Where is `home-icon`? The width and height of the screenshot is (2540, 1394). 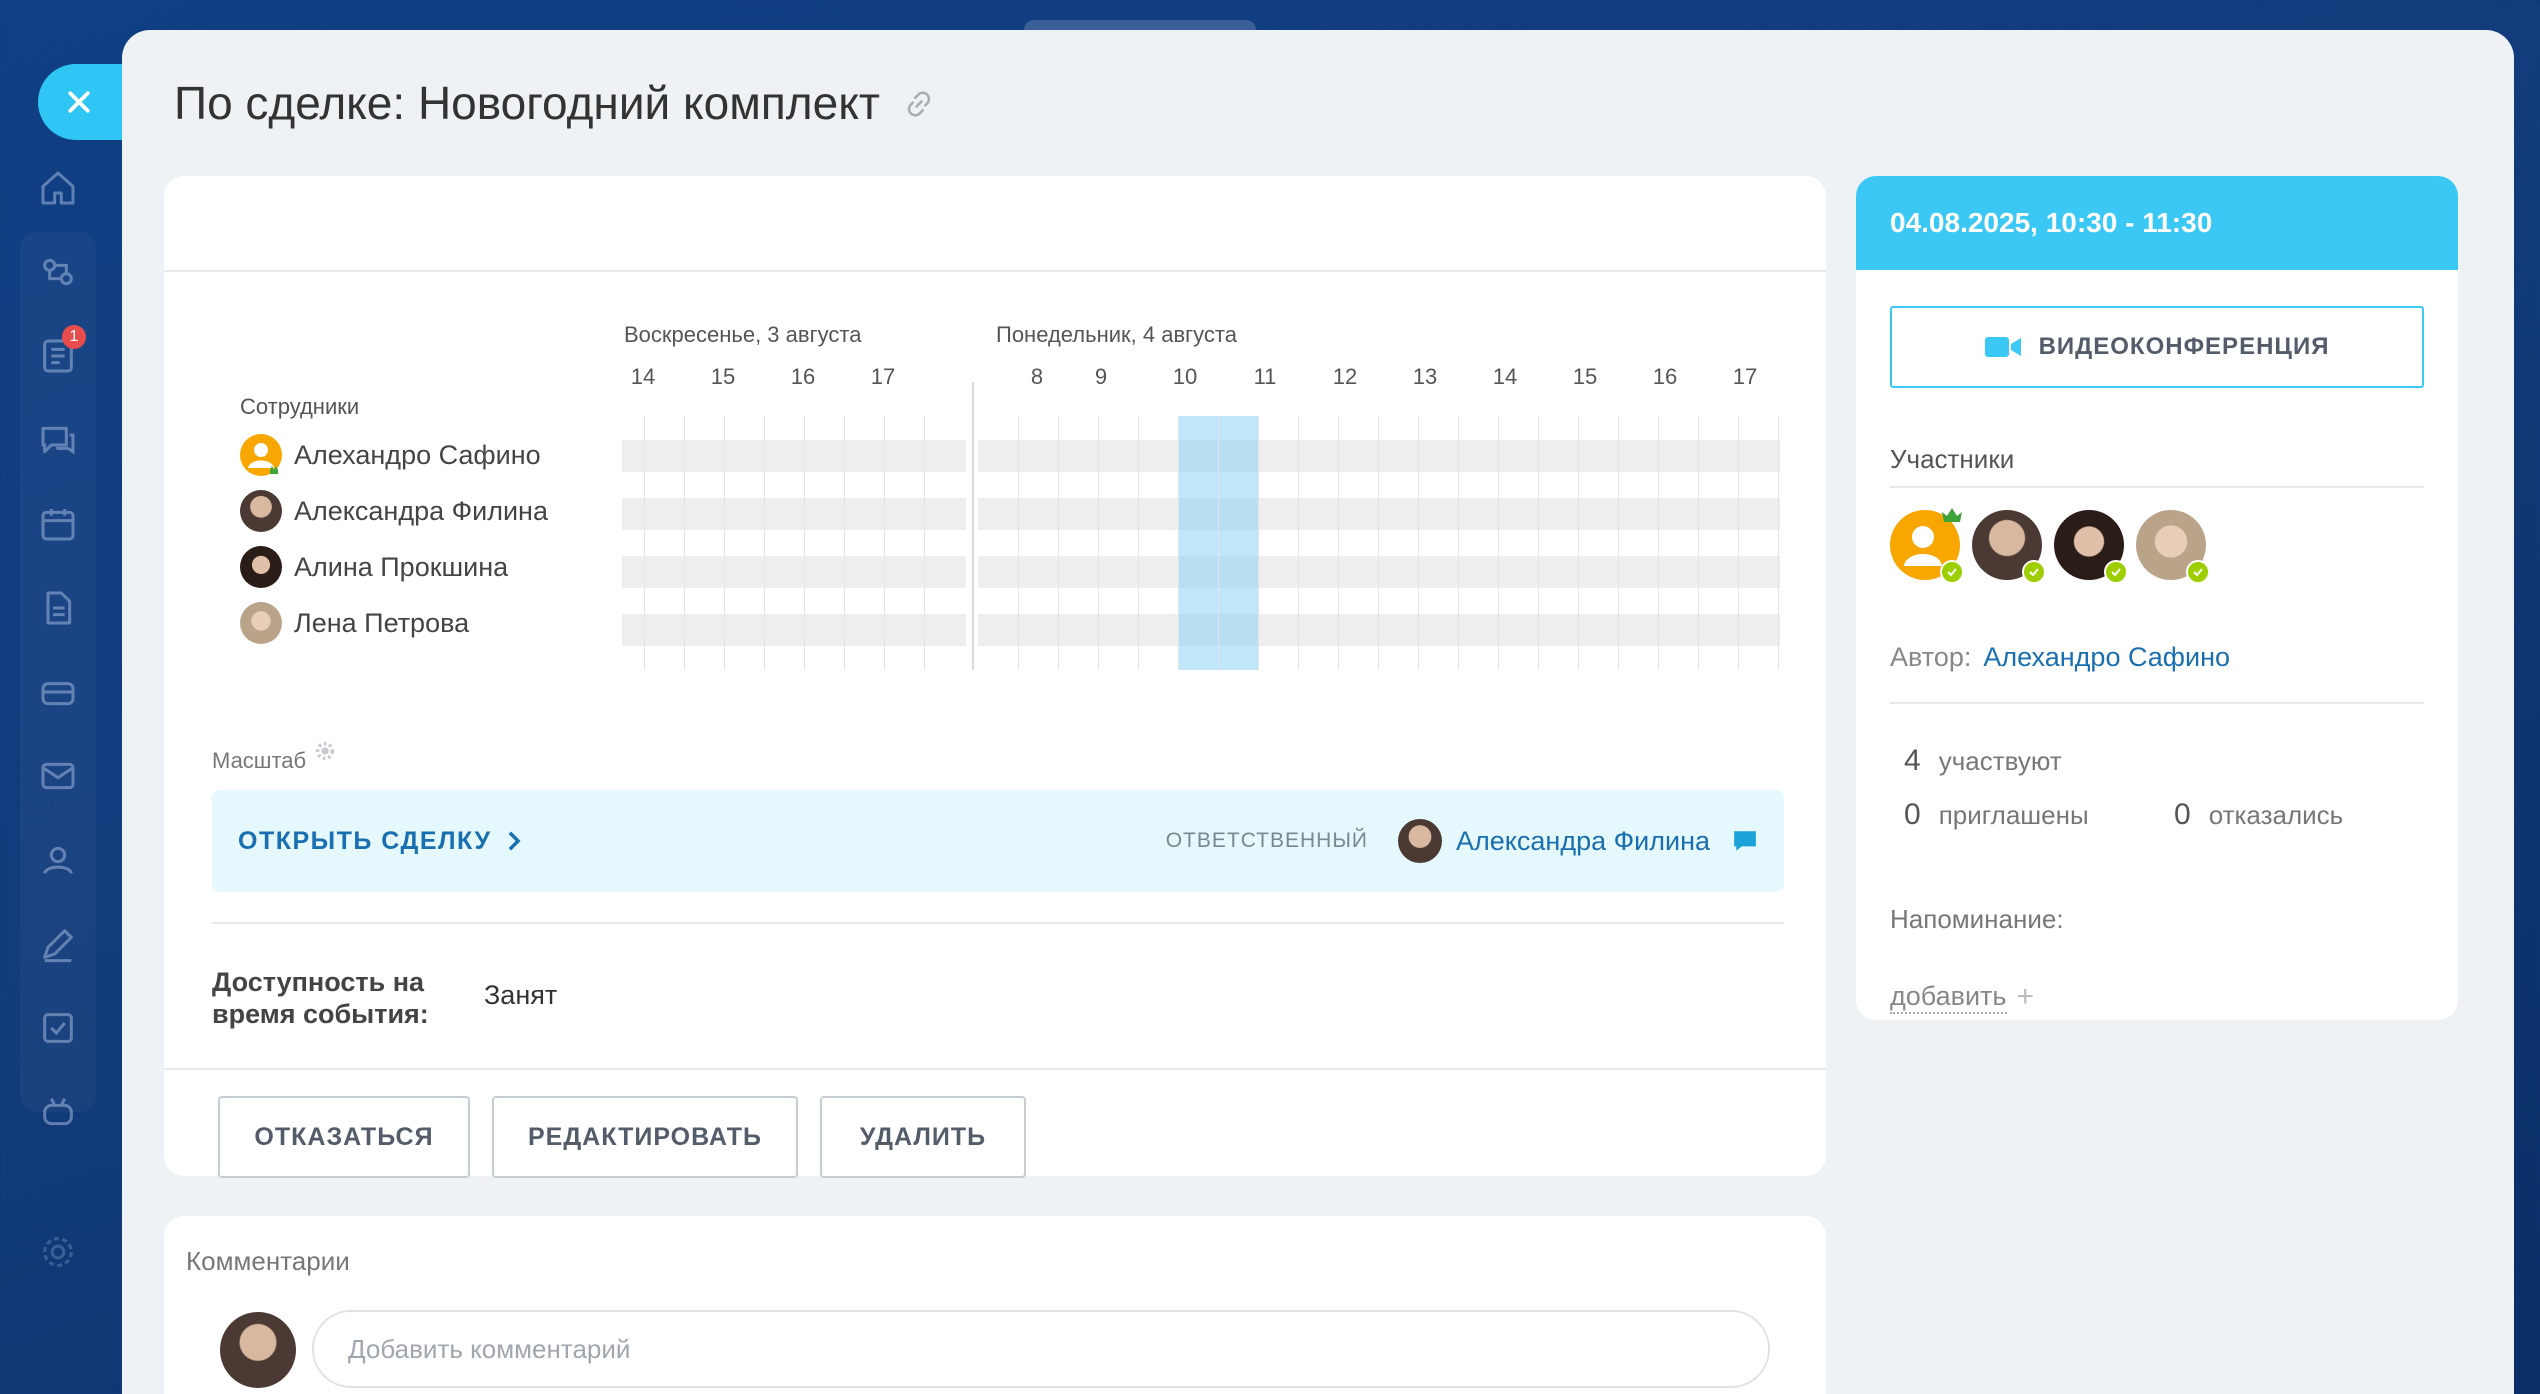 home-icon is located at coordinates (58, 188).